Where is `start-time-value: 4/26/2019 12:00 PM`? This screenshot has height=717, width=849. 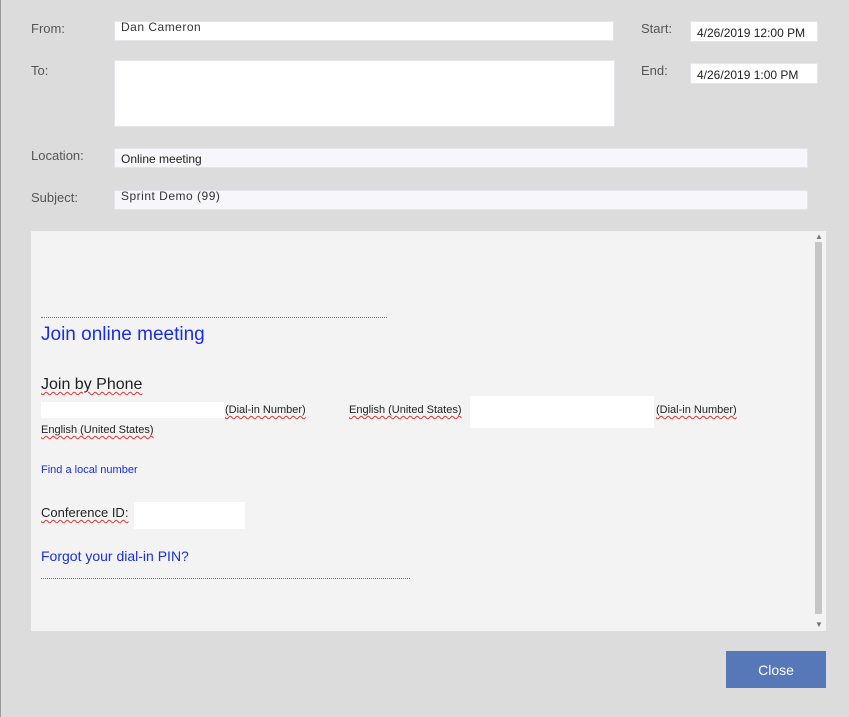
start-time-value: 4/26/2019 12:00 PM is located at coordinates (751, 33).